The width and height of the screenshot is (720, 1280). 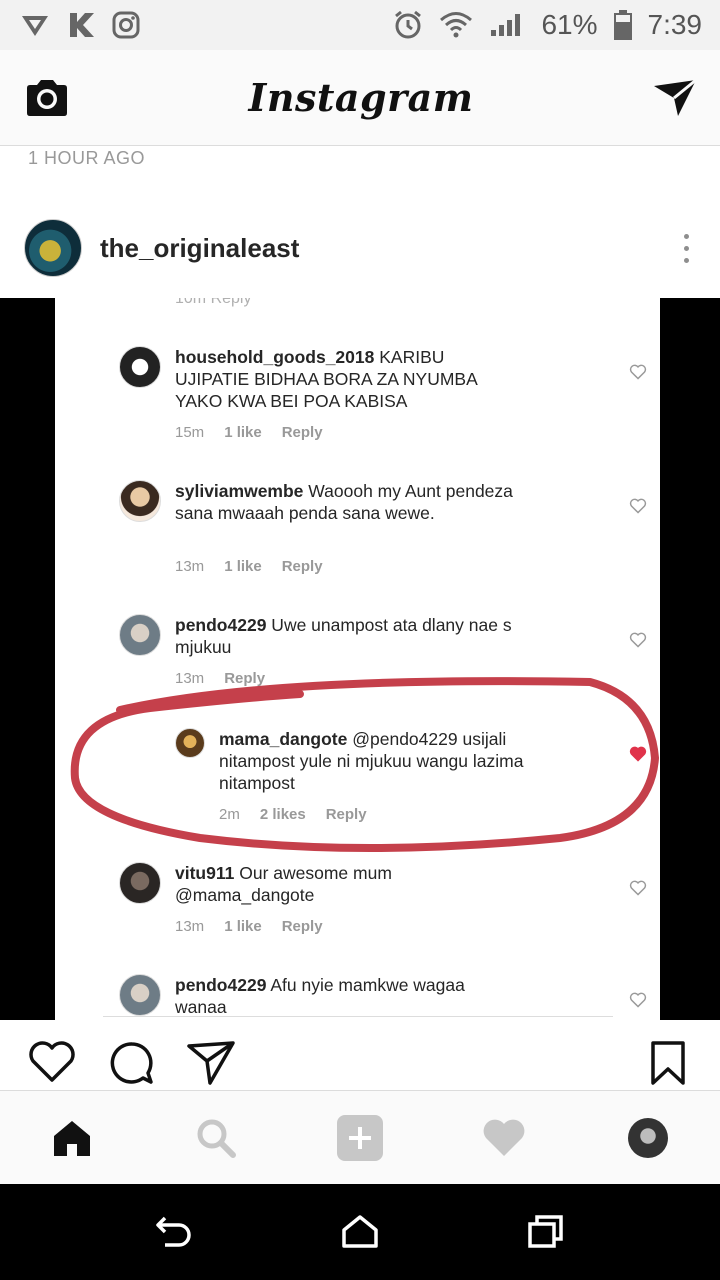 What do you see at coordinates (205, 873) in the screenshot?
I see `comment-username: vitu911` at bounding box center [205, 873].